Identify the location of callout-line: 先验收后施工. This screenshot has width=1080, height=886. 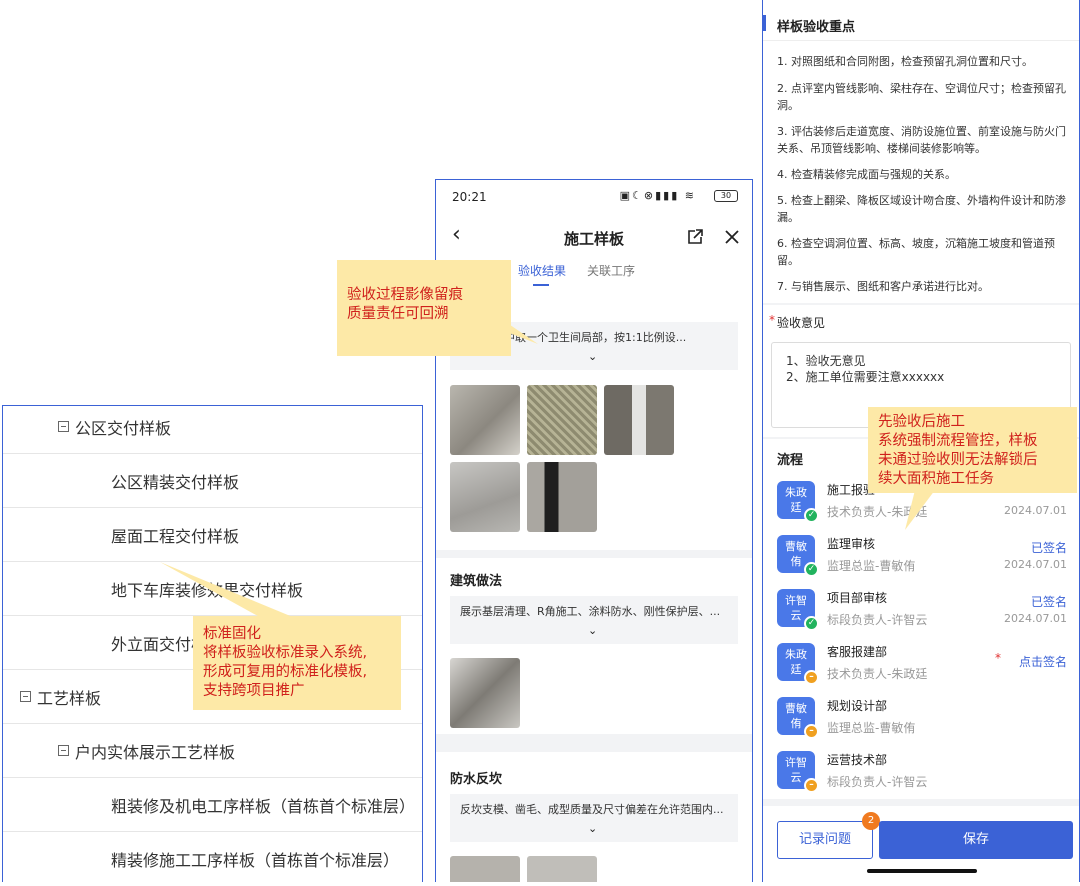
(921, 422).